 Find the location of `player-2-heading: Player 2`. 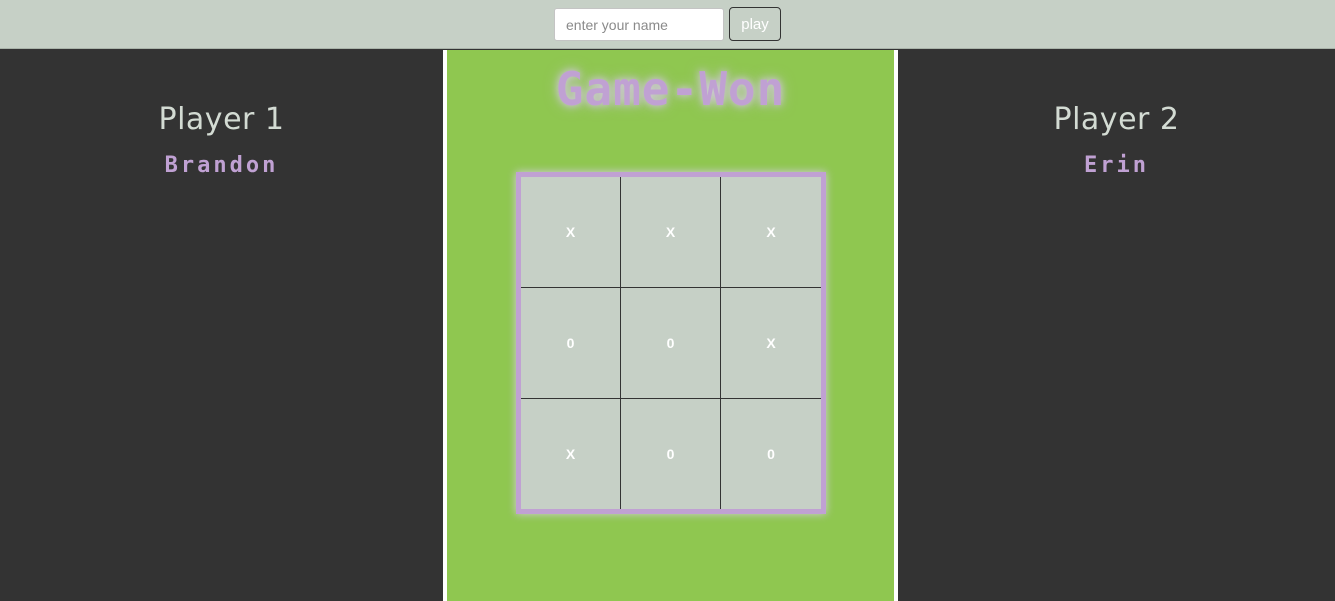

player-2-heading: Player 2 is located at coordinates (1116, 119).